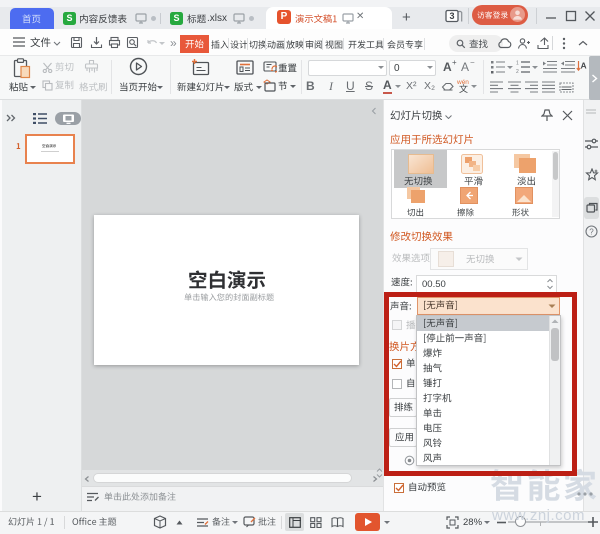 The width and height of the screenshot is (600, 534). Describe the element at coordinates (517, 71) in the screenshot. I see `svg-text: 2` at that location.